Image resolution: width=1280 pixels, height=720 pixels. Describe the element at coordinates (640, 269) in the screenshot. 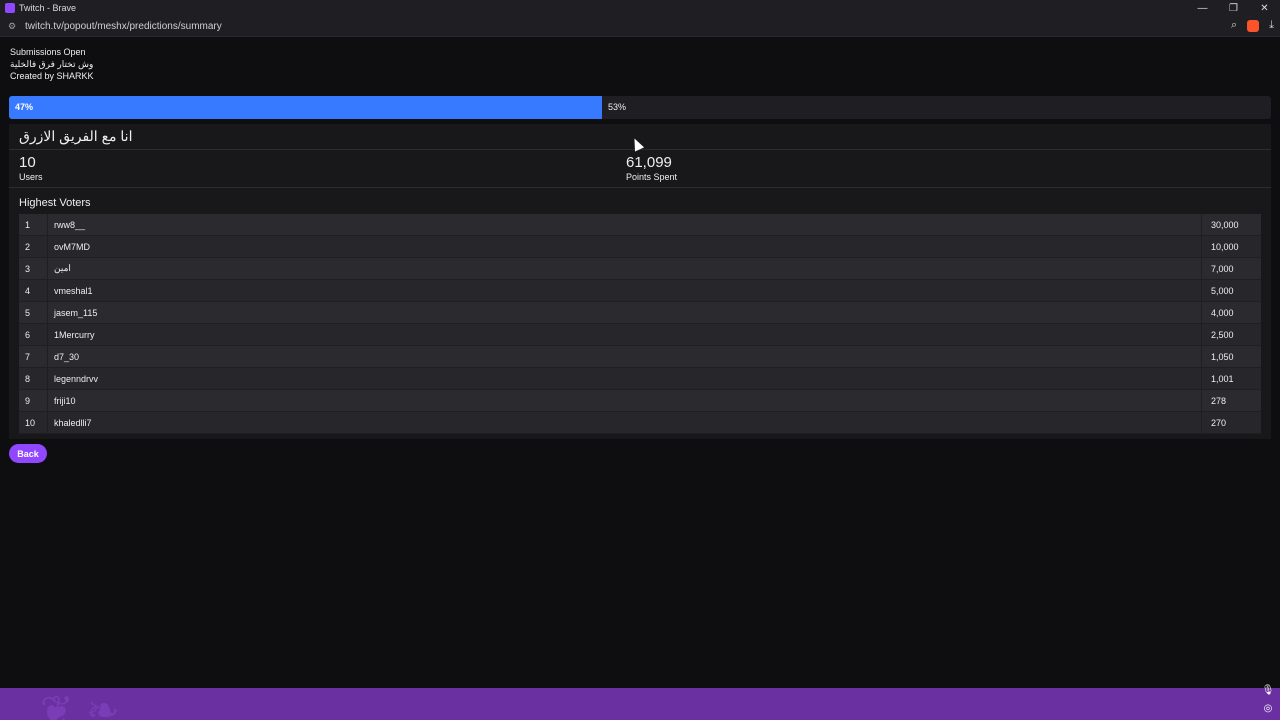

I see `table-row: 3 امين 7,000` at that location.